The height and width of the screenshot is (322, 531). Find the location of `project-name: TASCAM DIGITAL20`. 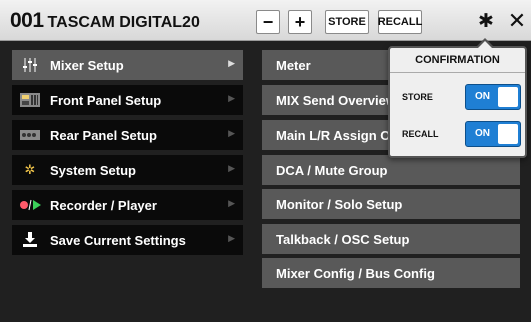

project-name: TASCAM DIGITAL20 is located at coordinates (123, 22).